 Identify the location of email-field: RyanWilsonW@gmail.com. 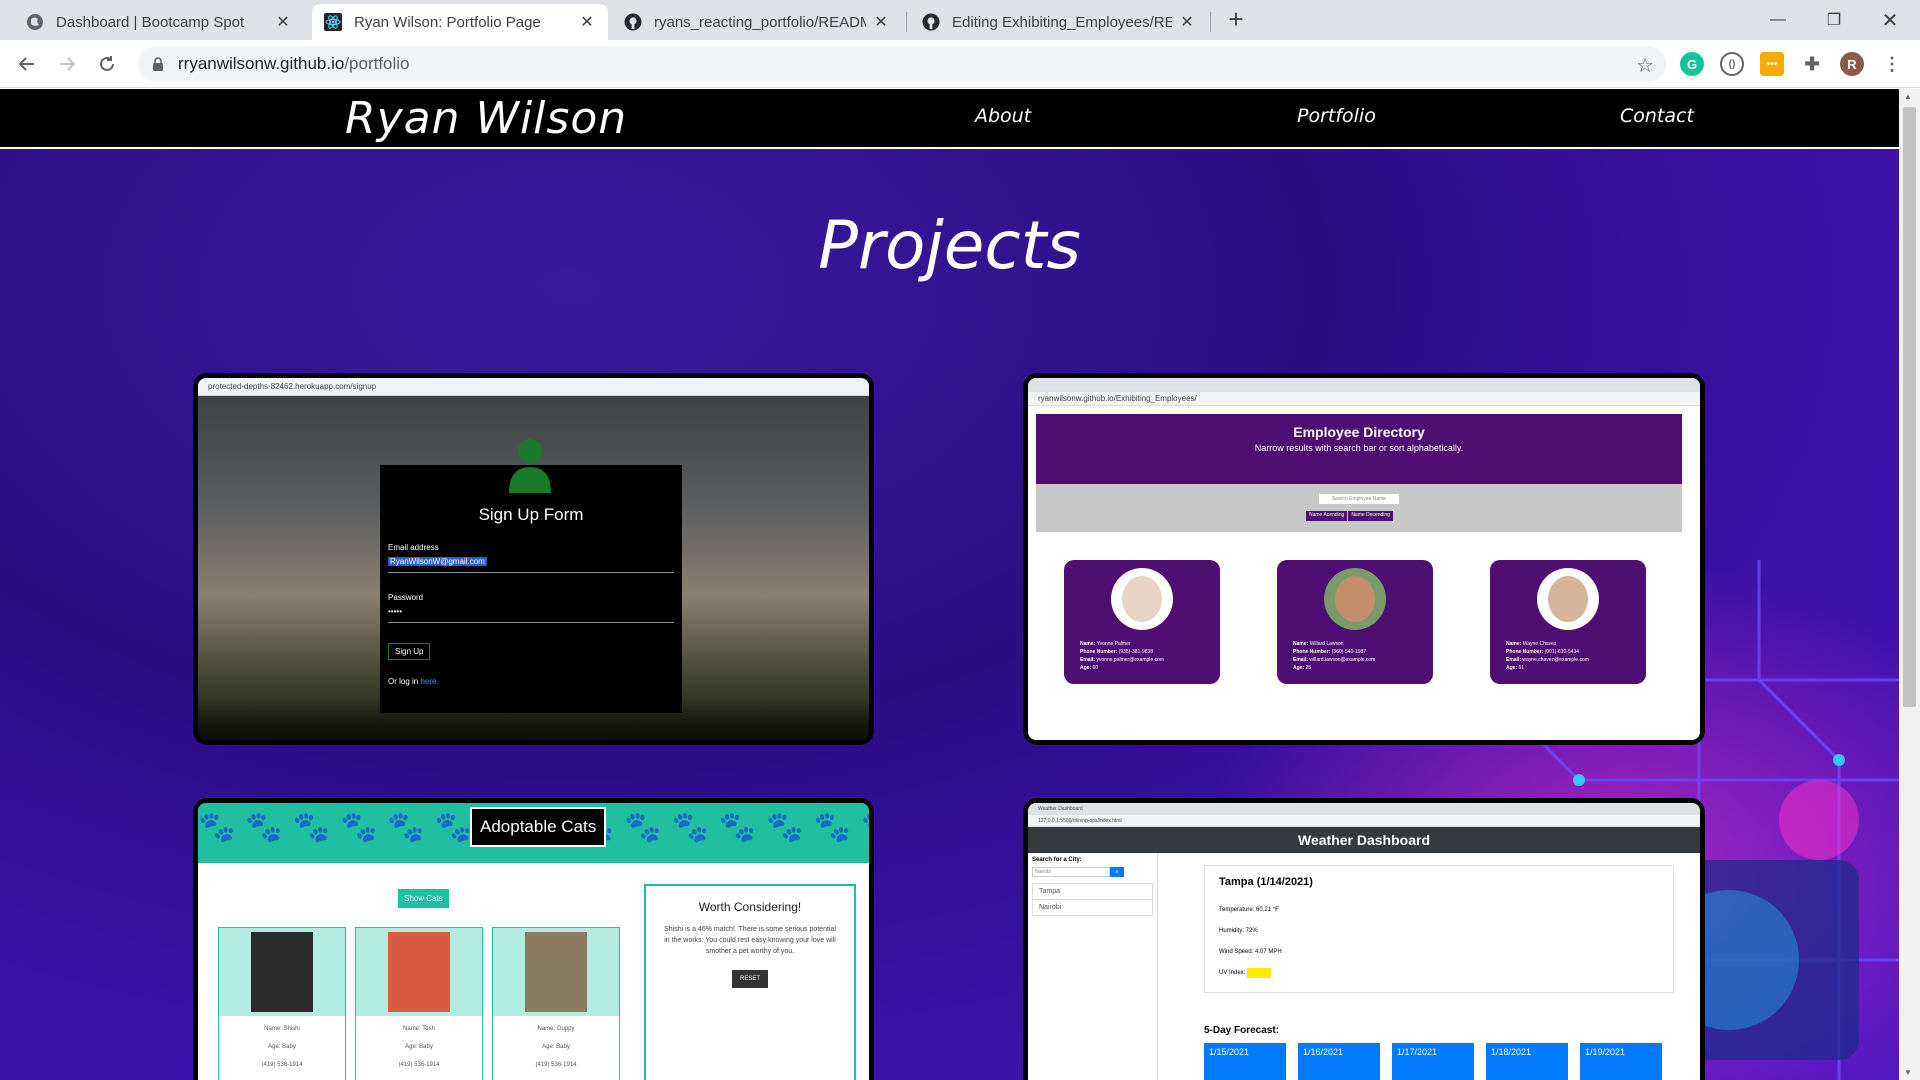
(531, 565).